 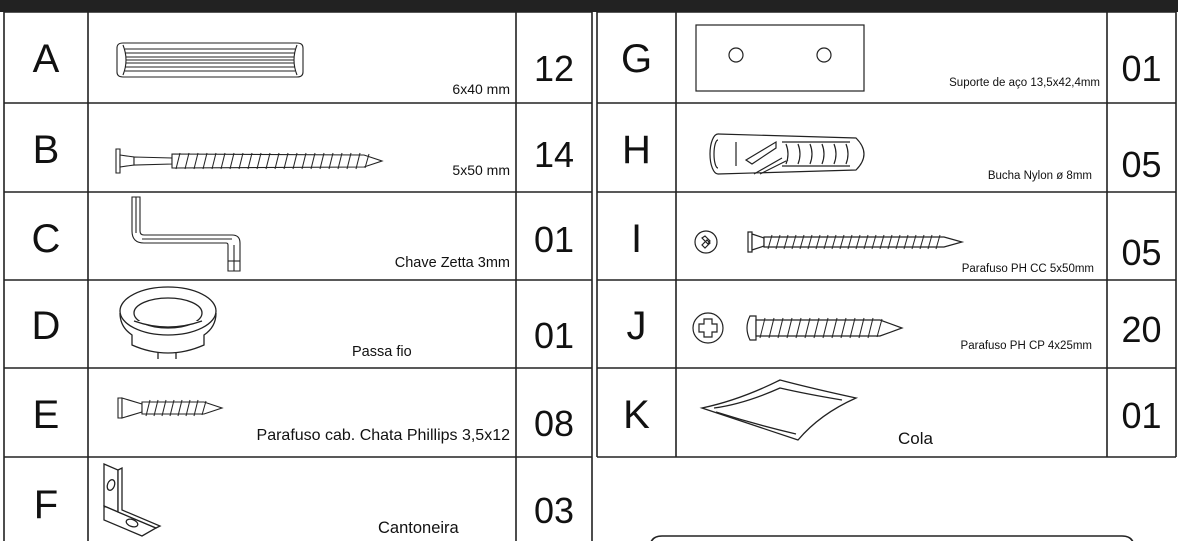 What do you see at coordinates (382, 352) in the screenshot?
I see `part-desc-d: Passa fio` at bounding box center [382, 352].